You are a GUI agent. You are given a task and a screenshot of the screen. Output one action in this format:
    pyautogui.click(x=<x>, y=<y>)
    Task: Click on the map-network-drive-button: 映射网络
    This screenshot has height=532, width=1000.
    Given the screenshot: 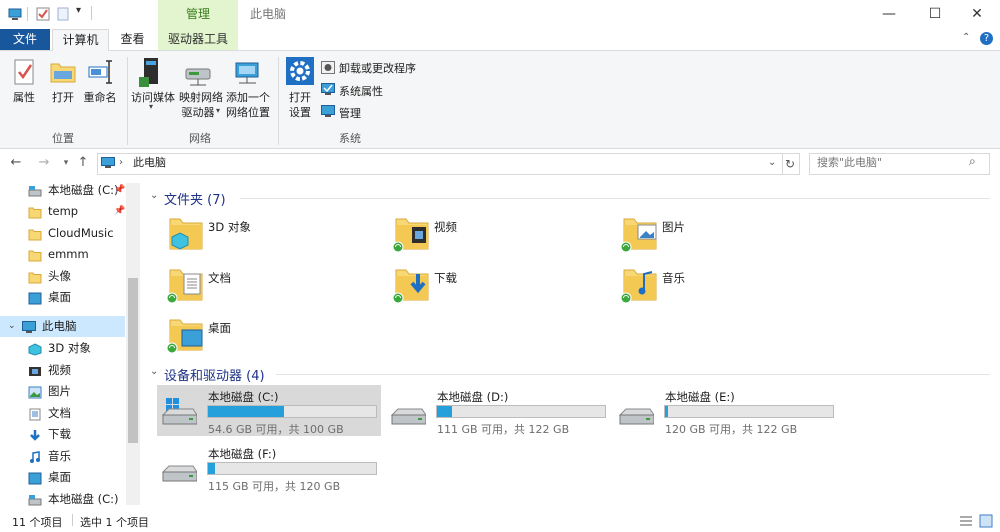 What is the action you would take?
    pyautogui.click(x=201, y=98)
    